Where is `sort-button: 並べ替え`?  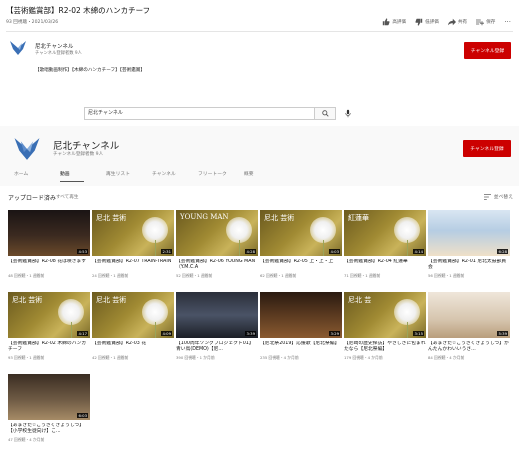
sort-button: 並べ替え is located at coordinates (498, 196).